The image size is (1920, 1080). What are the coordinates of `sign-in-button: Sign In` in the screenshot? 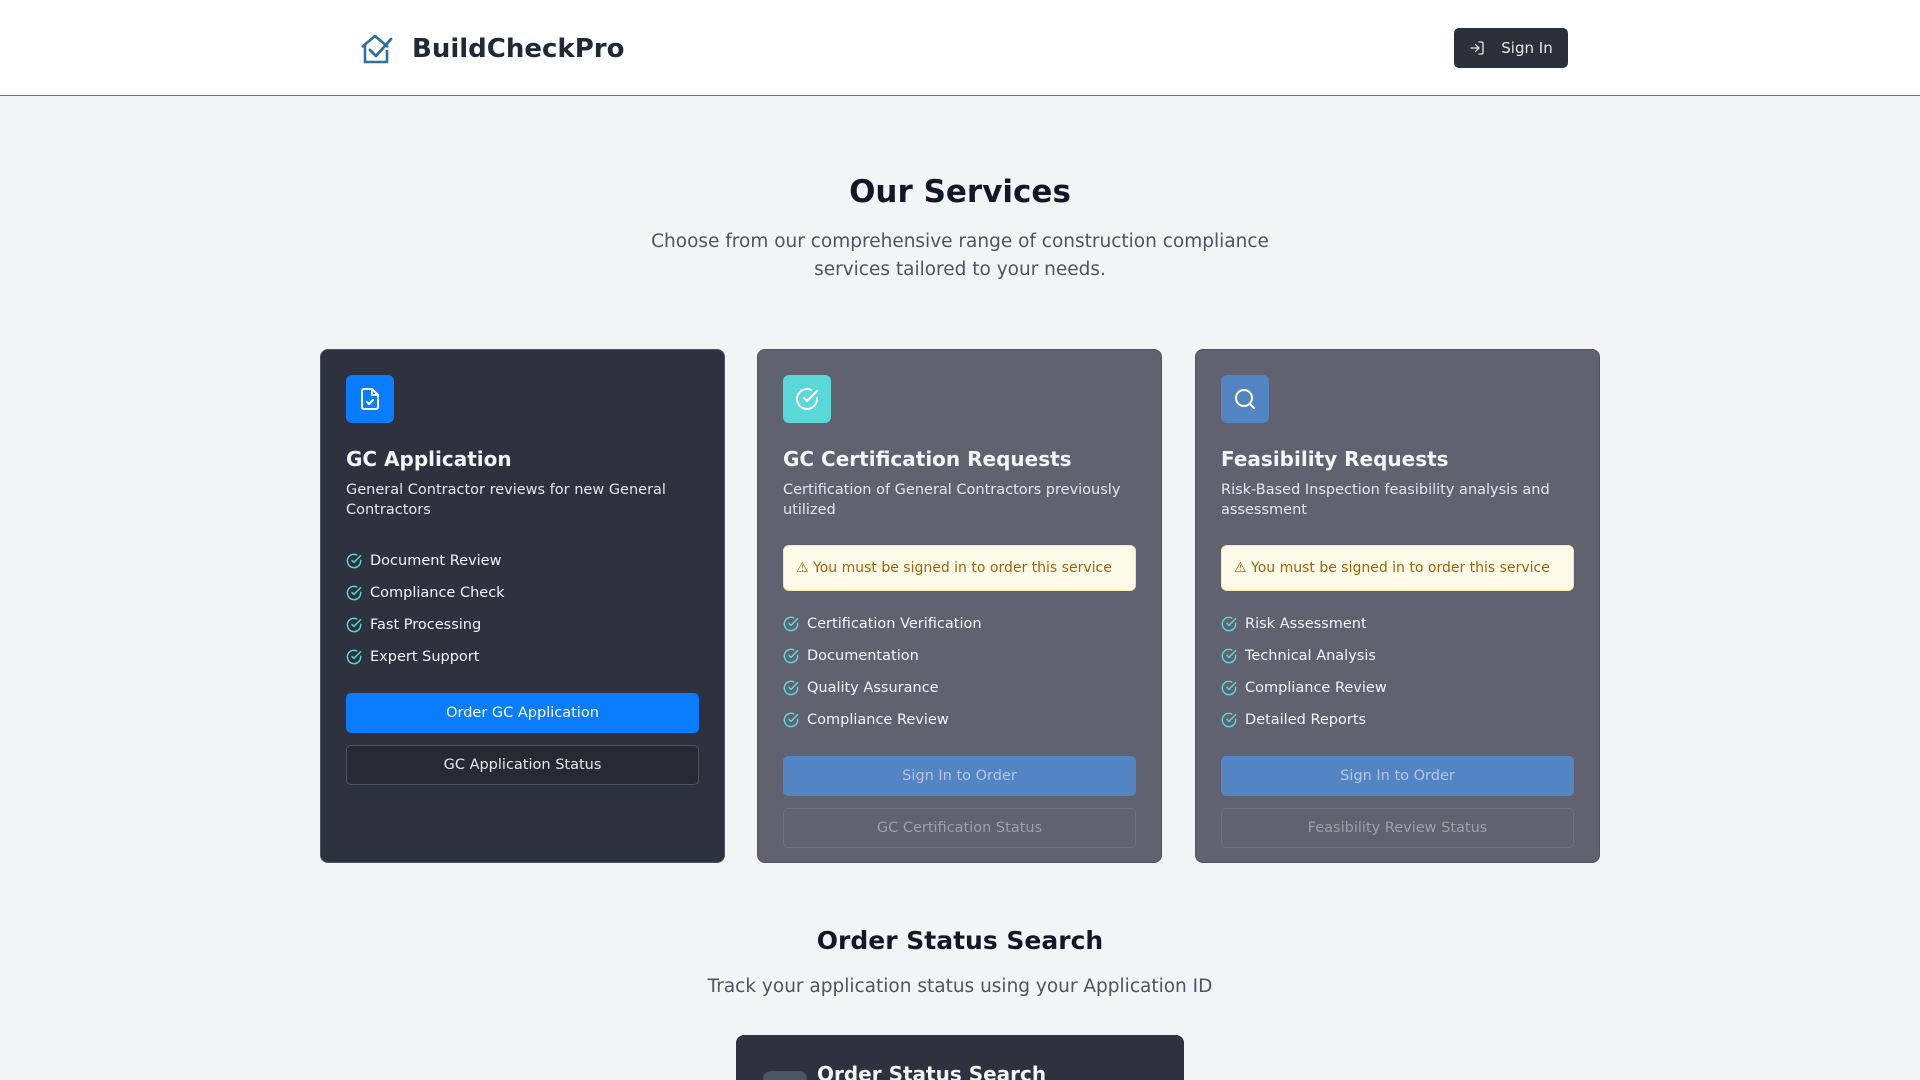 It's located at (1511, 48).